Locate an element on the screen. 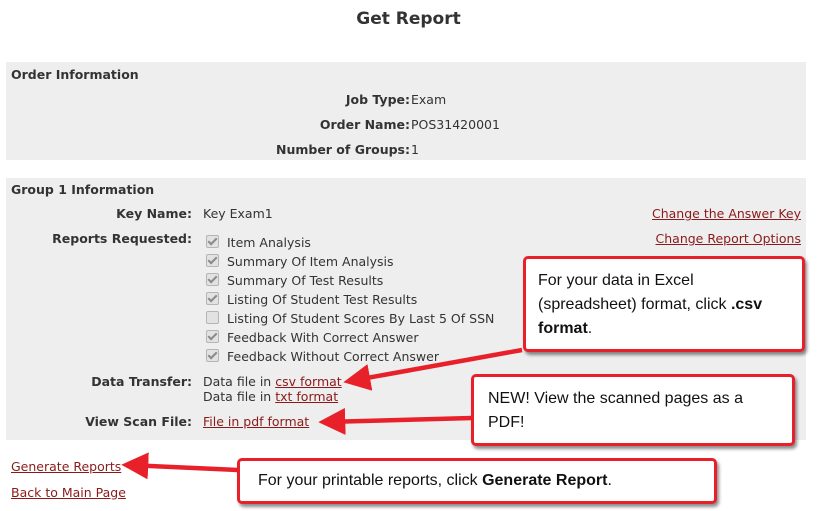  job-type-value: Exam is located at coordinates (429, 99).